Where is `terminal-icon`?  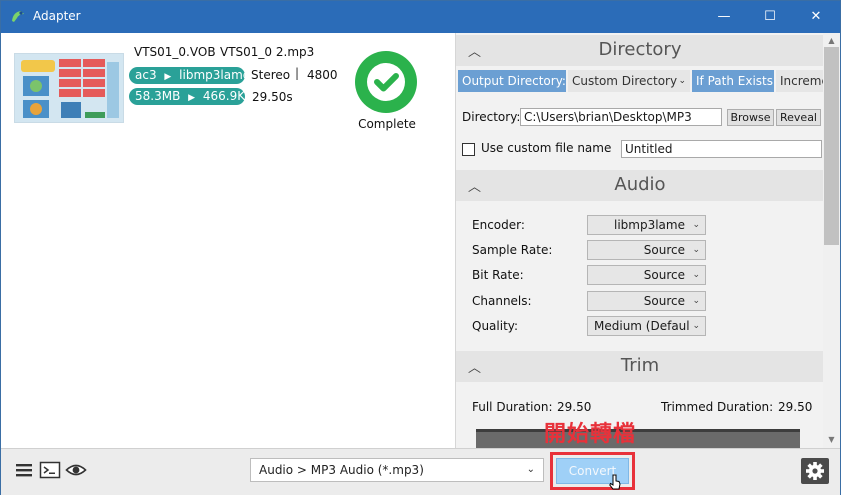
terminal-icon is located at coordinates (50, 470).